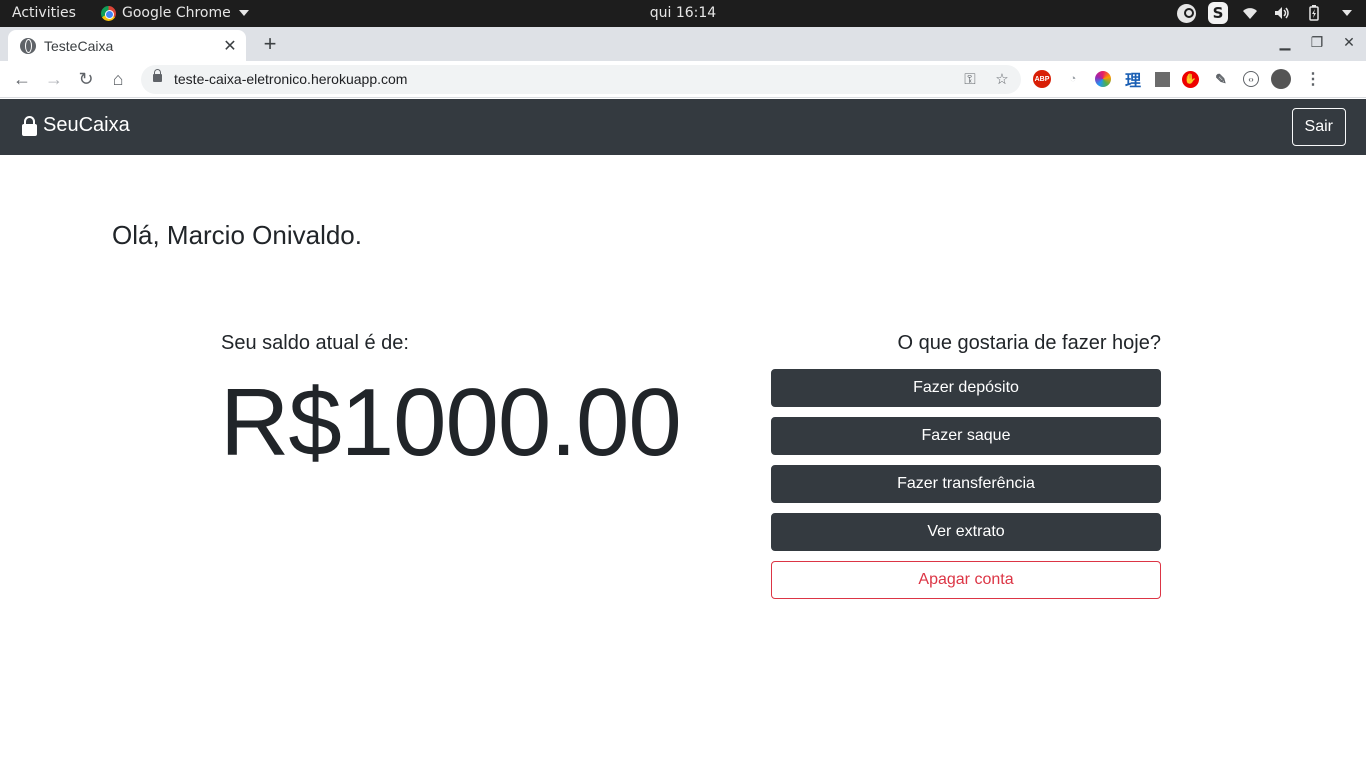  I want to click on actions-title: O que gostaria de fazer hoje?, so click(1029, 343).